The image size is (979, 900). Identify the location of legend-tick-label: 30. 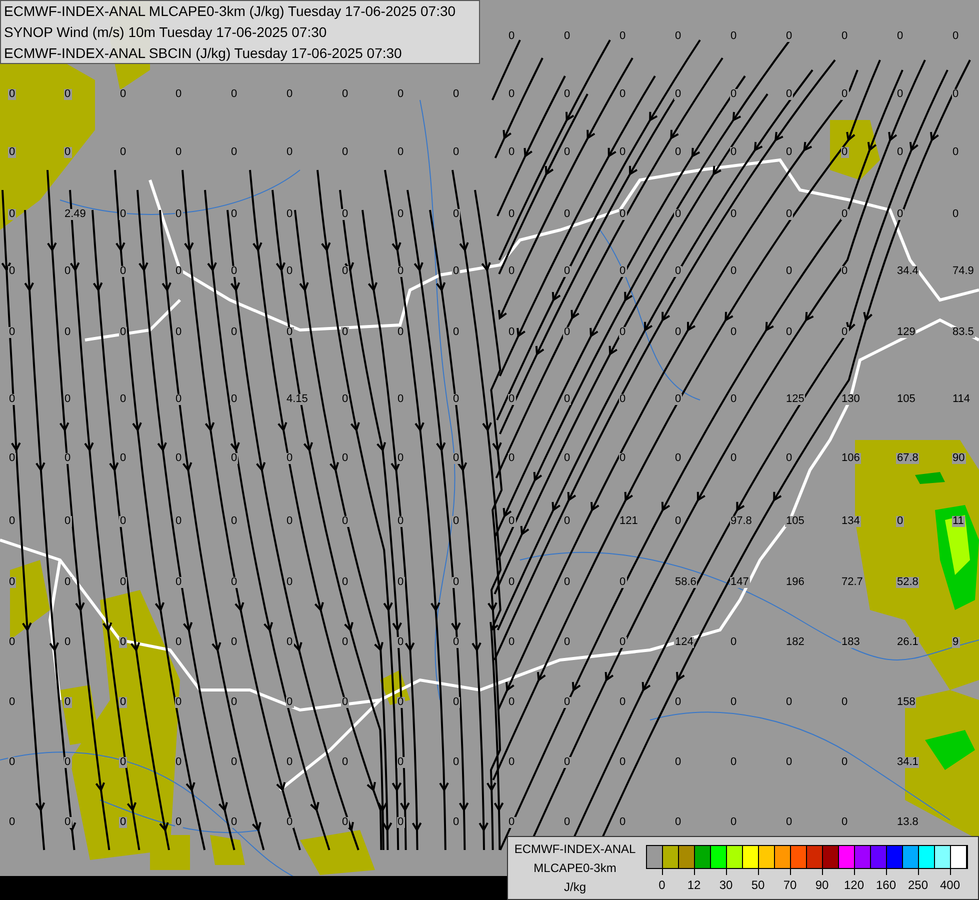
(726, 885).